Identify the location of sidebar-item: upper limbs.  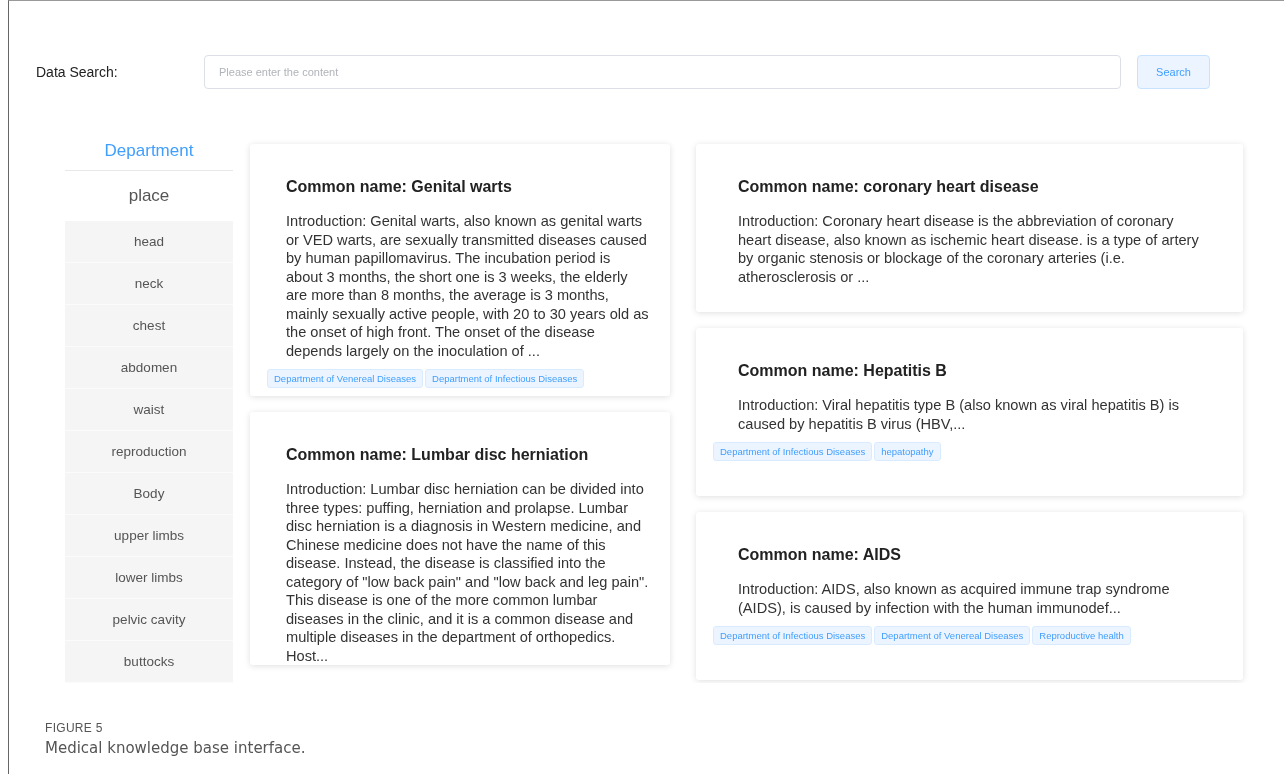
(149, 536).